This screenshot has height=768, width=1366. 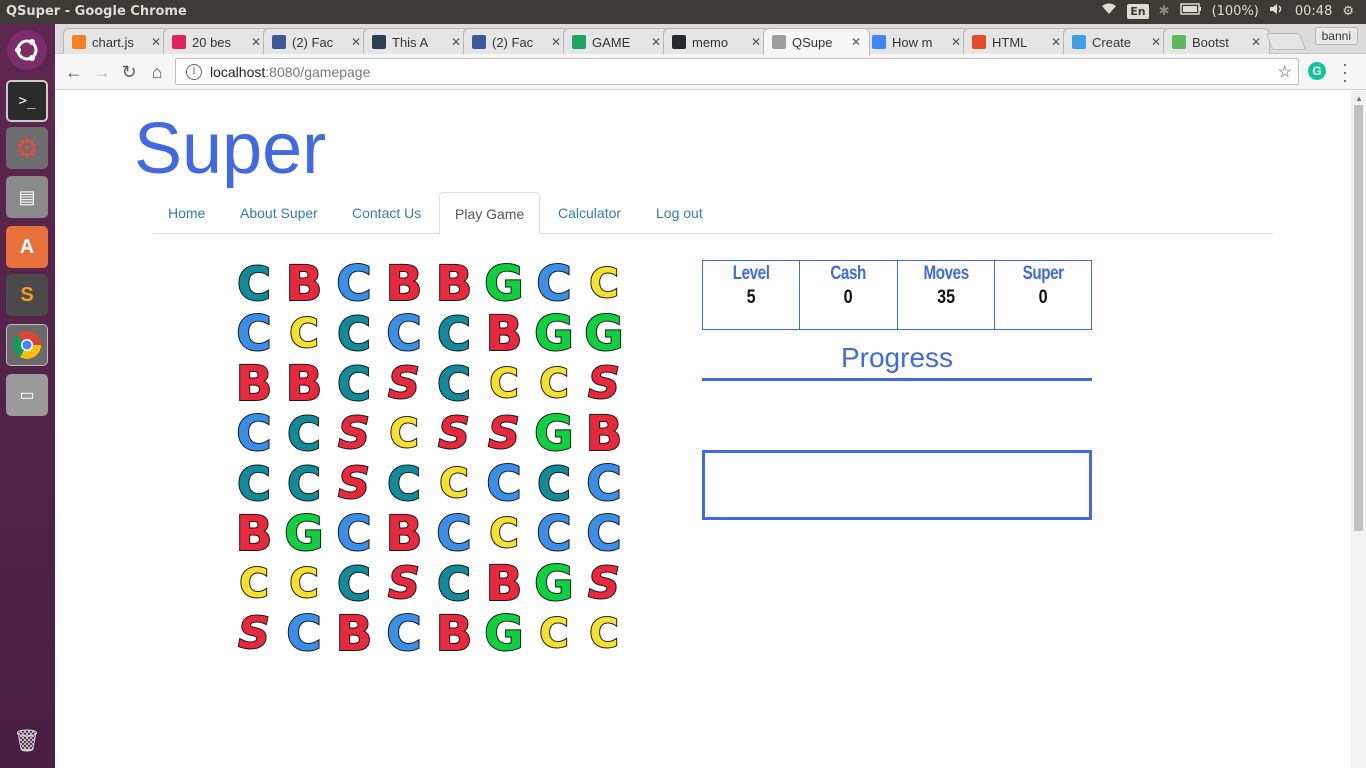 I want to click on ubuntu-dash-icon, so click(x=27, y=50).